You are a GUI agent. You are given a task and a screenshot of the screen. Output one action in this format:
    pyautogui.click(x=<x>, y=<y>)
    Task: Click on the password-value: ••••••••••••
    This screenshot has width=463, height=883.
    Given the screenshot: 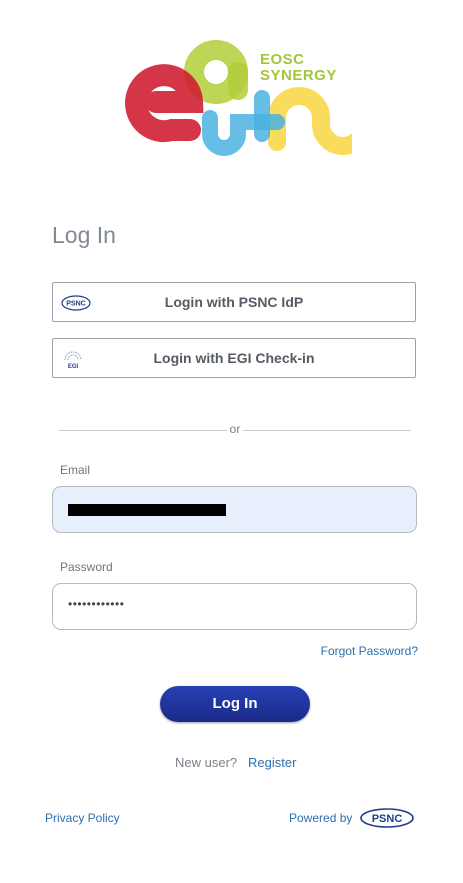 What is the action you would take?
    pyautogui.click(x=96, y=604)
    